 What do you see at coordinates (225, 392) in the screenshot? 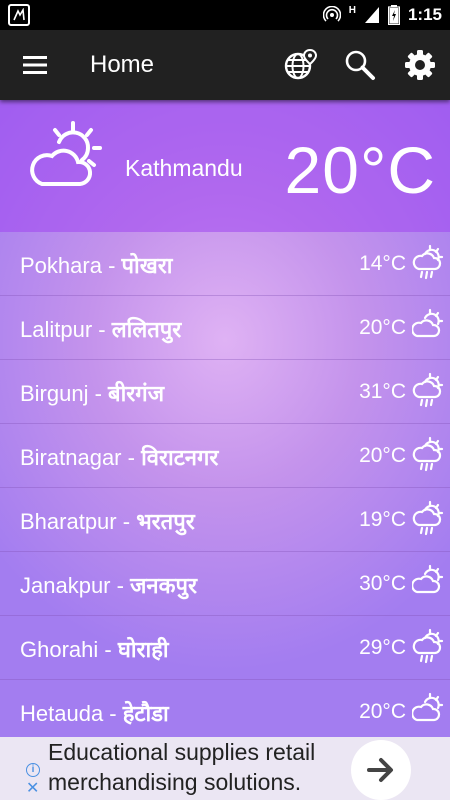
I see `city-row: Birgunj - बीरगंज 31°C` at bounding box center [225, 392].